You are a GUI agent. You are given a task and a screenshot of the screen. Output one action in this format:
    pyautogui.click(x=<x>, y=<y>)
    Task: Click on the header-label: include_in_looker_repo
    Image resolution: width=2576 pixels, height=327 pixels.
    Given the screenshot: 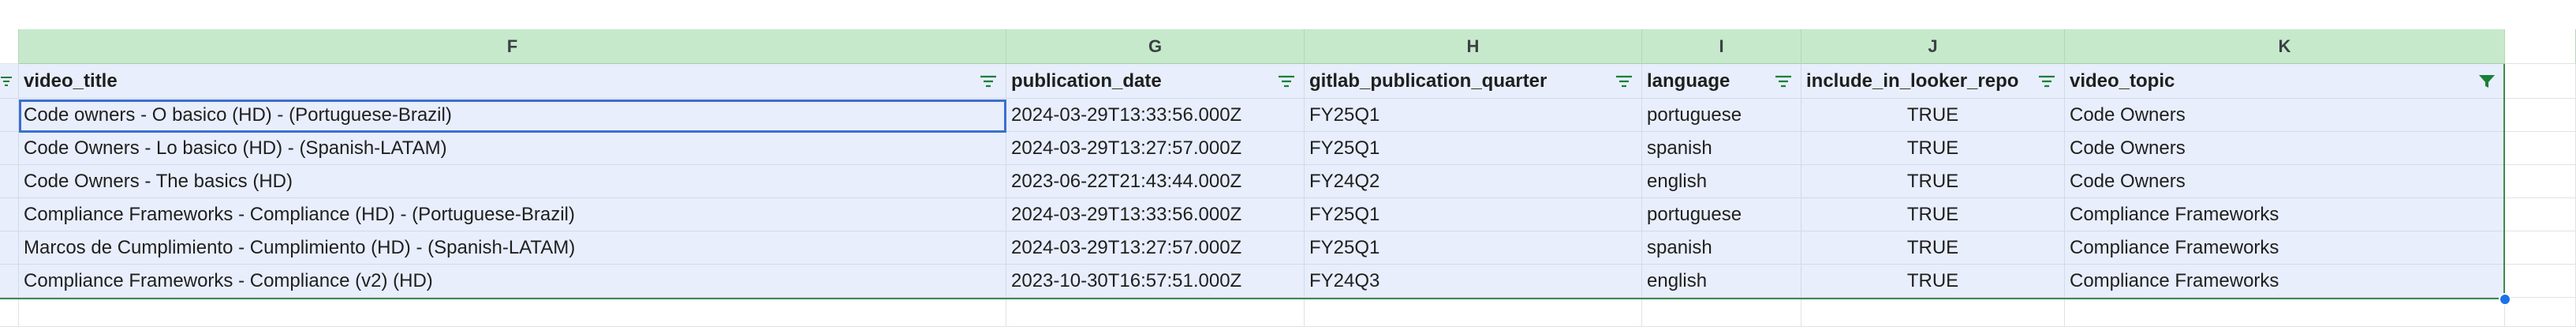 What is the action you would take?
    pyautogui.click(x=1912, y=81)
    